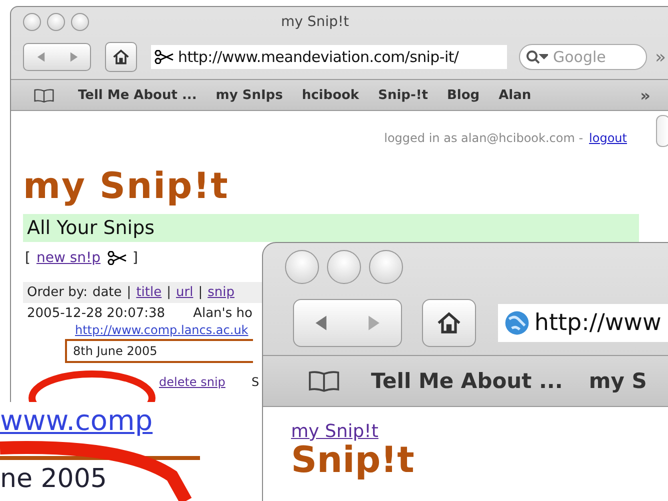 This screenshot has width=668, height=501. Describe the element at coordinates (107, 292) in the screenshot. I see `sort-option: date` at that location.